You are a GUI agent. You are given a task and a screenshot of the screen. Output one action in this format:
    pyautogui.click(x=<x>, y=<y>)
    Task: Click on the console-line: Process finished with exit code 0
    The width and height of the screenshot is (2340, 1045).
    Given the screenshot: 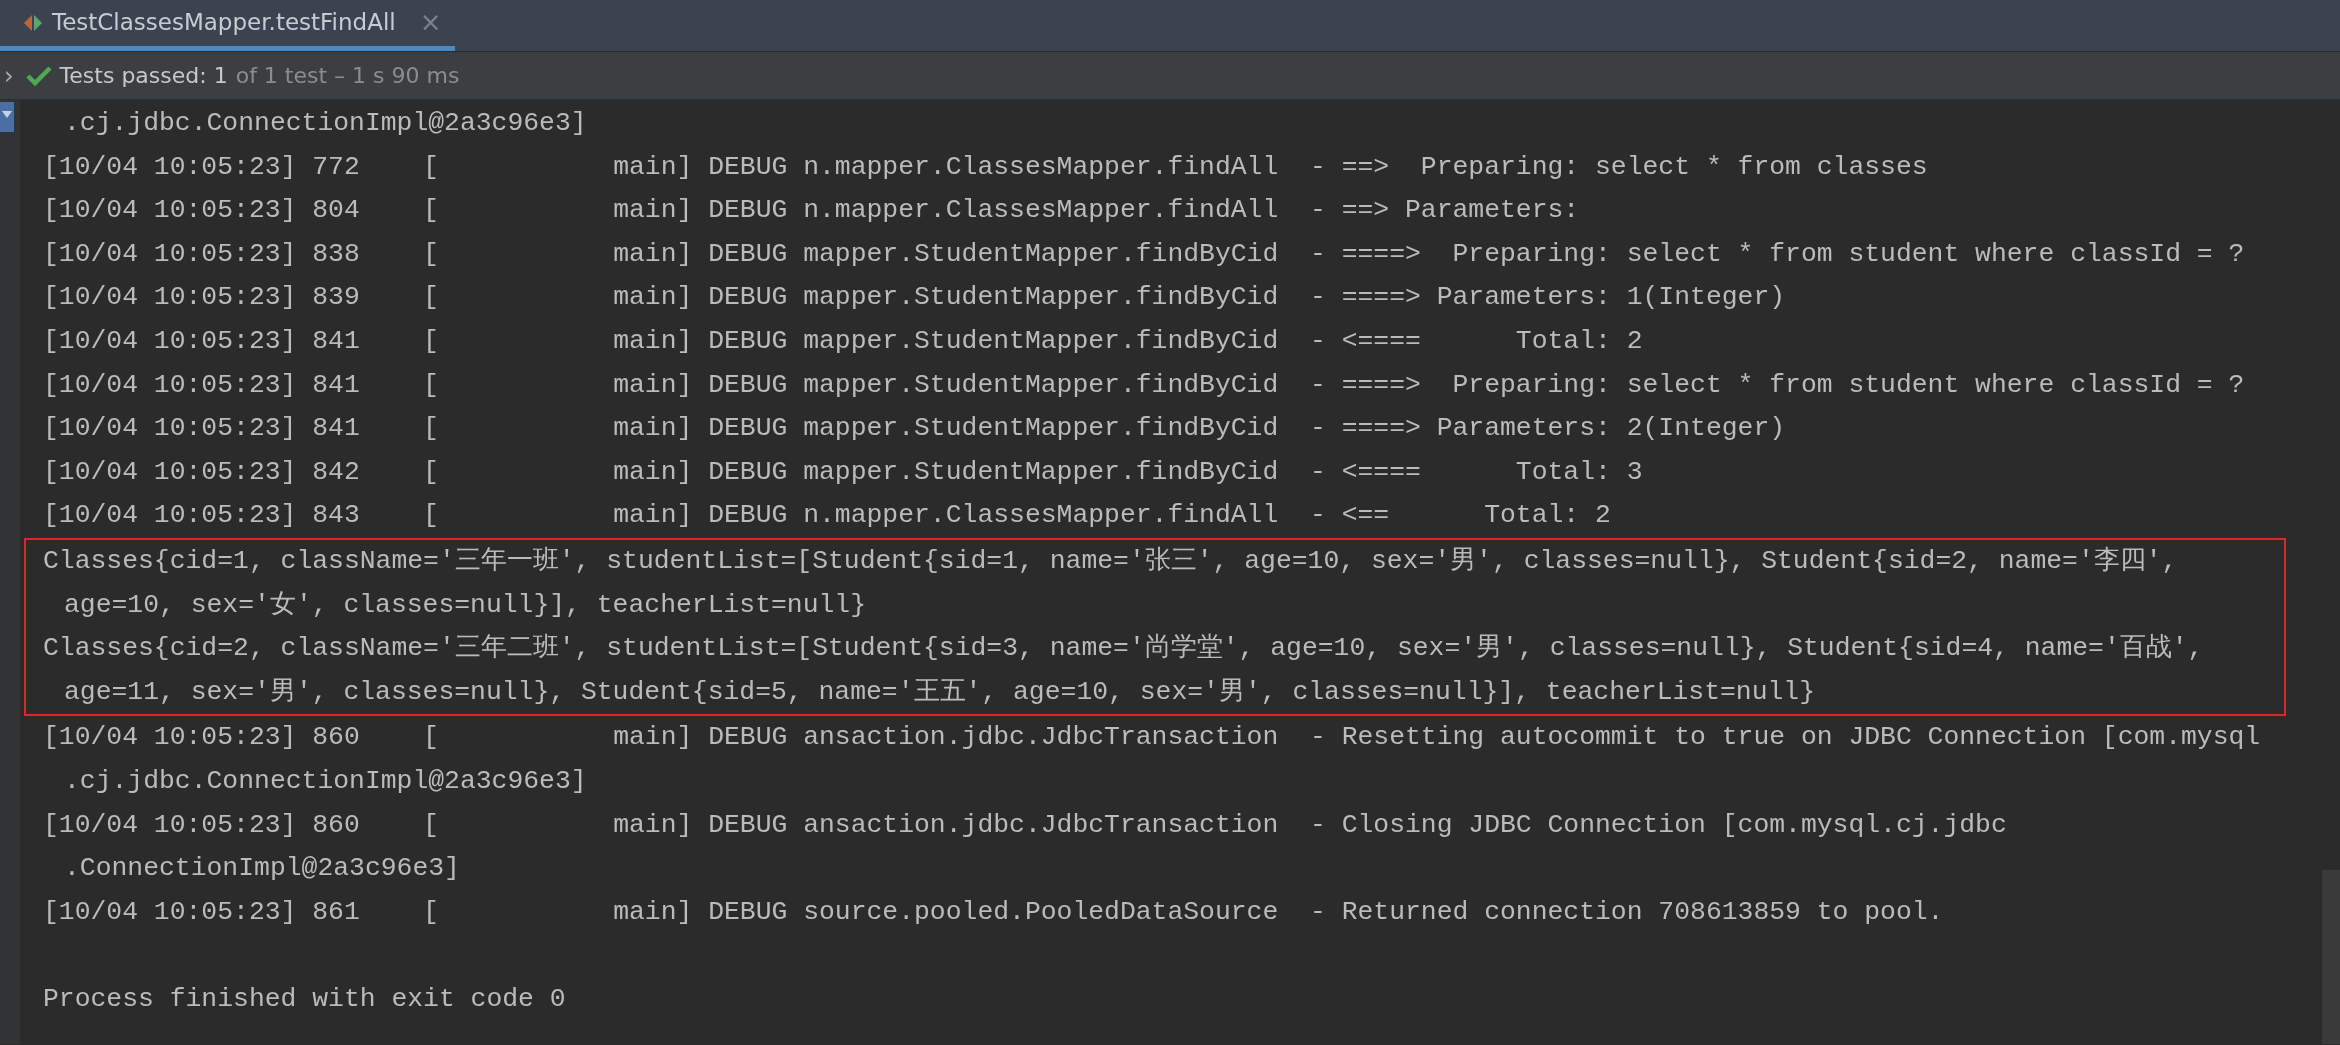 What is the action you would take?
    pyautogui.click(x=304, y=999)
    